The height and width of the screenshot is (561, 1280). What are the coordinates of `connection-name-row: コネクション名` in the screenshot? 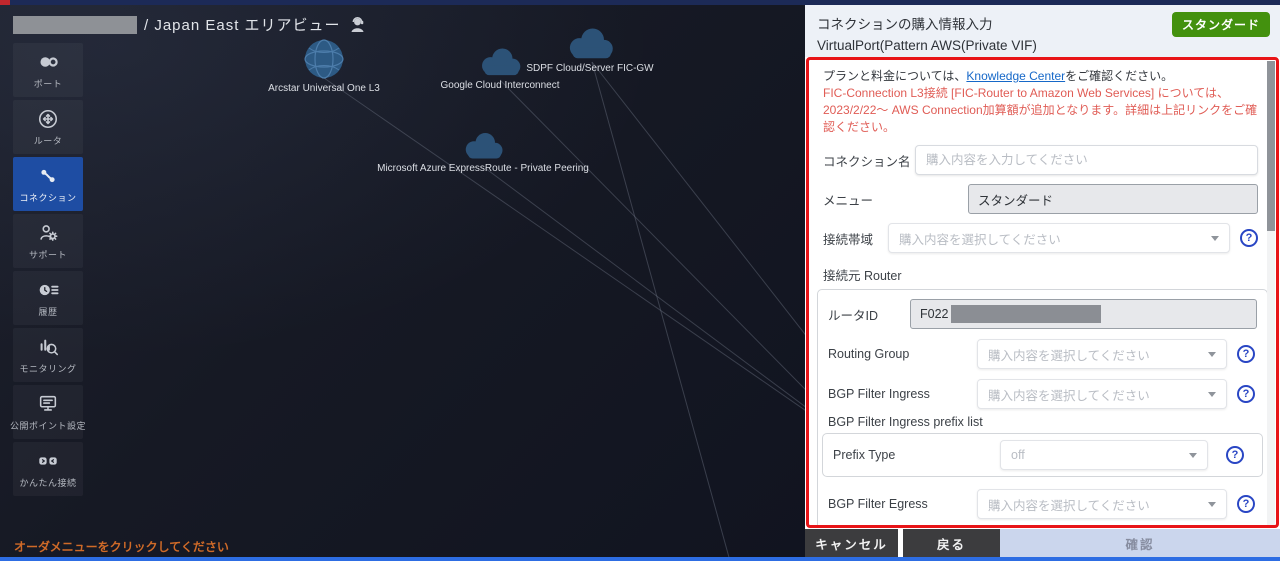 It's located at (1040, 160).